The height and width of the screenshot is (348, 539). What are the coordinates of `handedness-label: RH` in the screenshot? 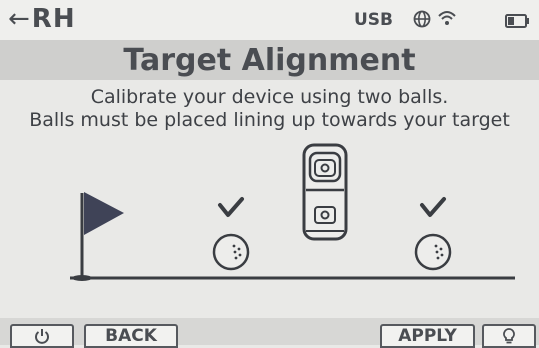 It's located at (53, 19).